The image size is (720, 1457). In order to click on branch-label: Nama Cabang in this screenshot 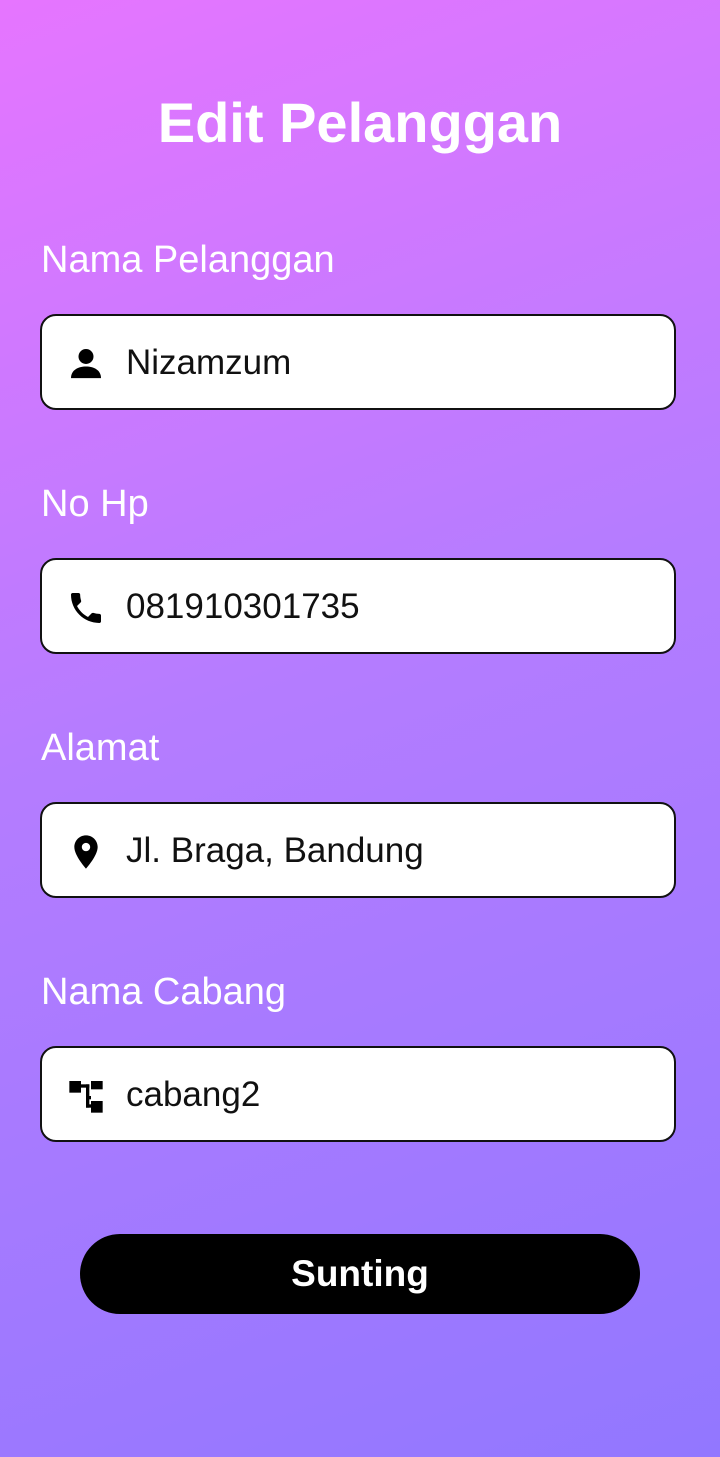, I will do `click(164, 992)`.